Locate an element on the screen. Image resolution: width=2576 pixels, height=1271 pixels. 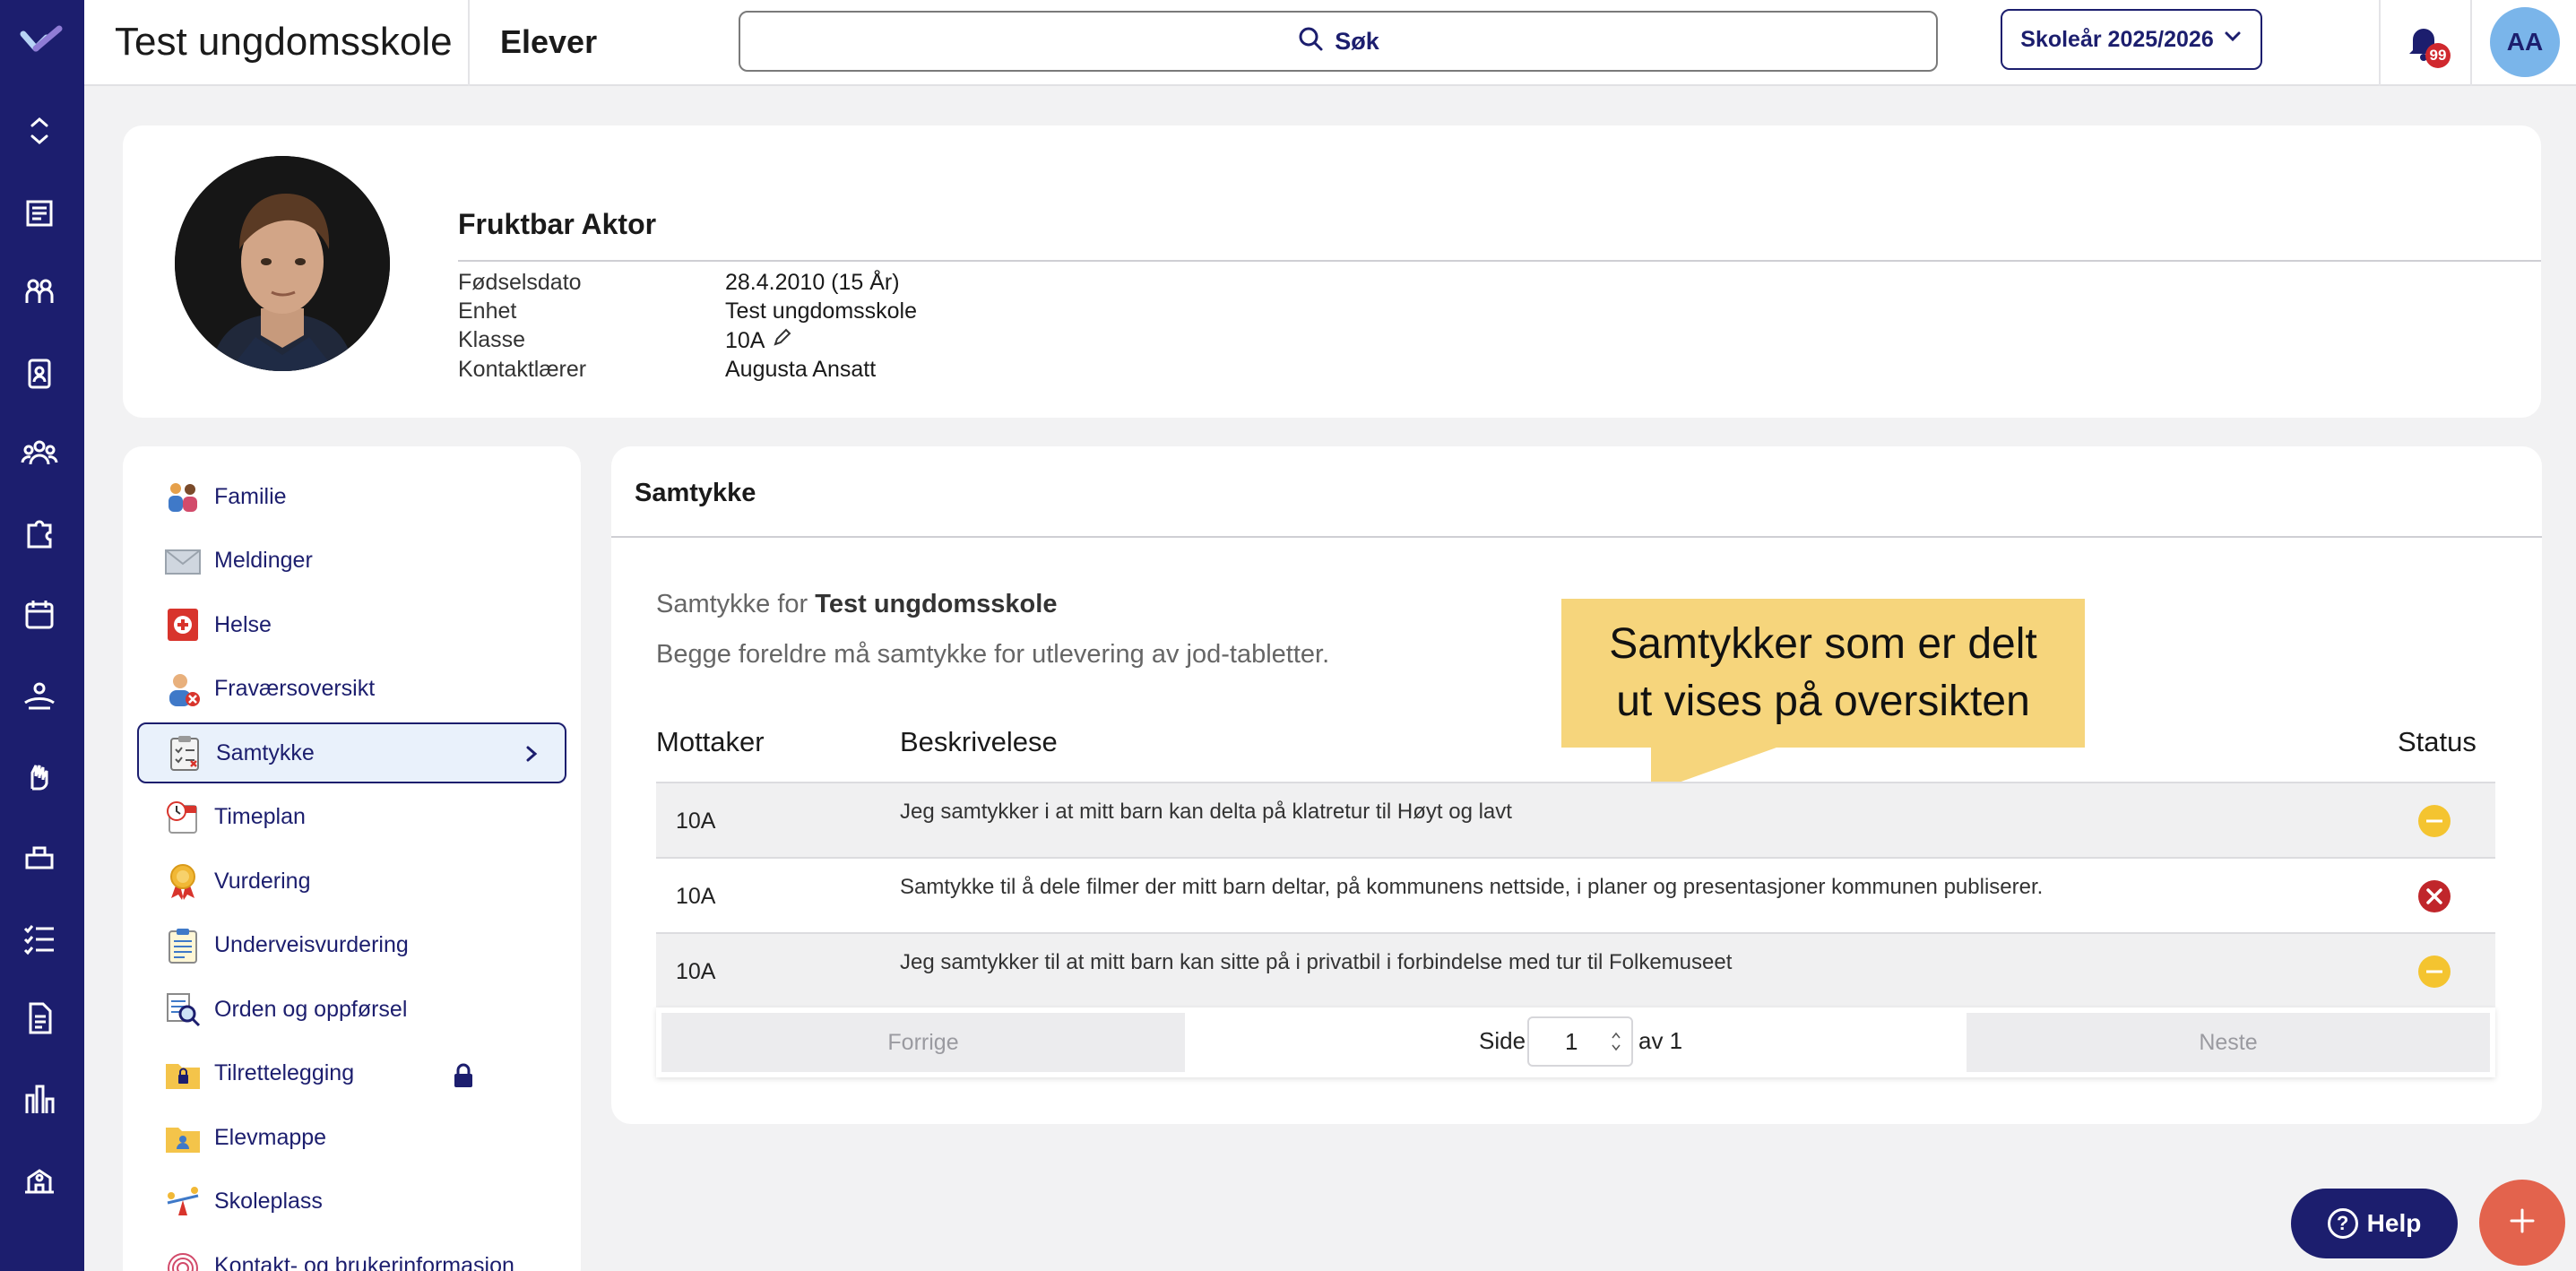
menu-item-label: Fraværsoversikt is located at coordinates (295, 688).